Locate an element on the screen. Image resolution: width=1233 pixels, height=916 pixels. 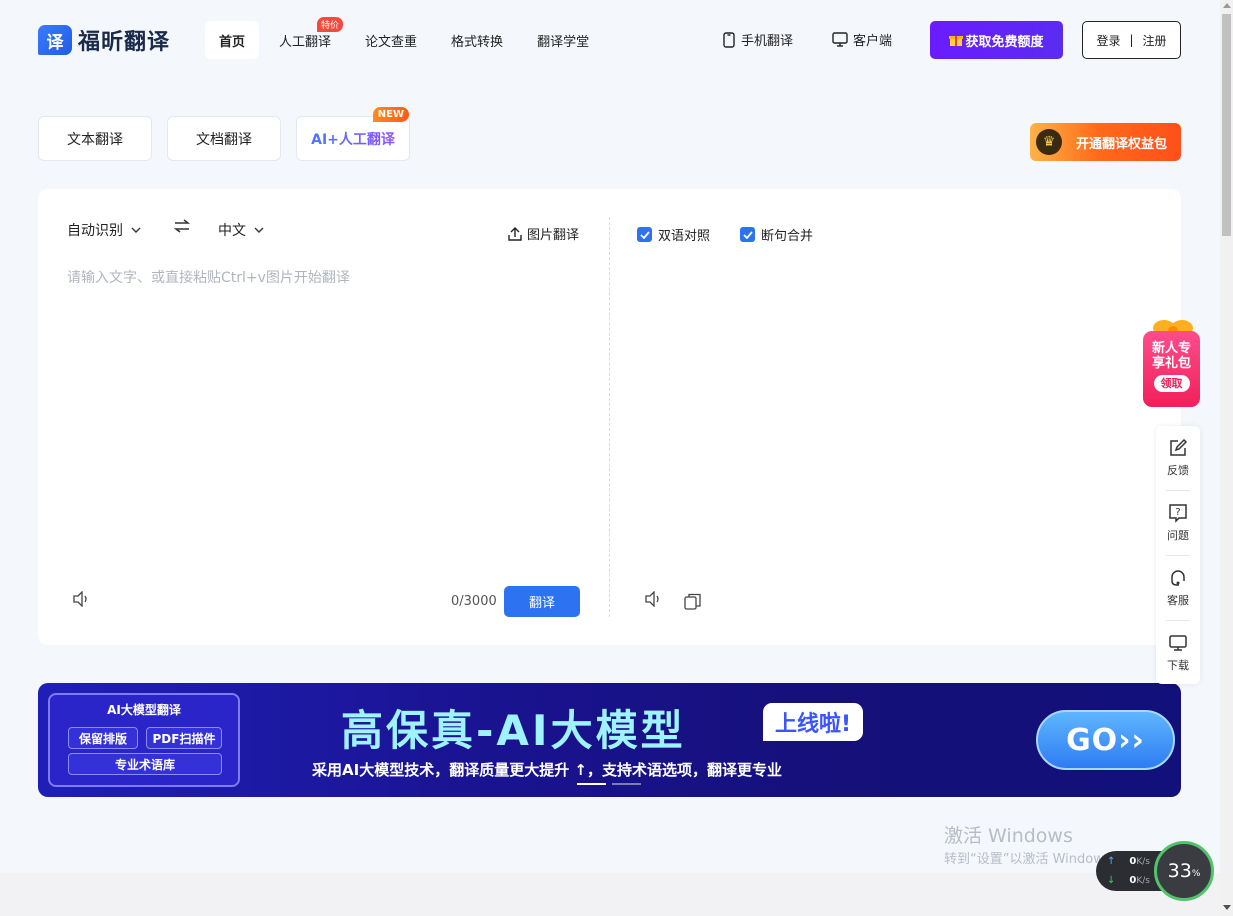
banner-subtitle: 采用AI大模型技术，翻译质量更大提升 ↑，支持术语选项，翻译更专业 is located at coordinates (547, 770).